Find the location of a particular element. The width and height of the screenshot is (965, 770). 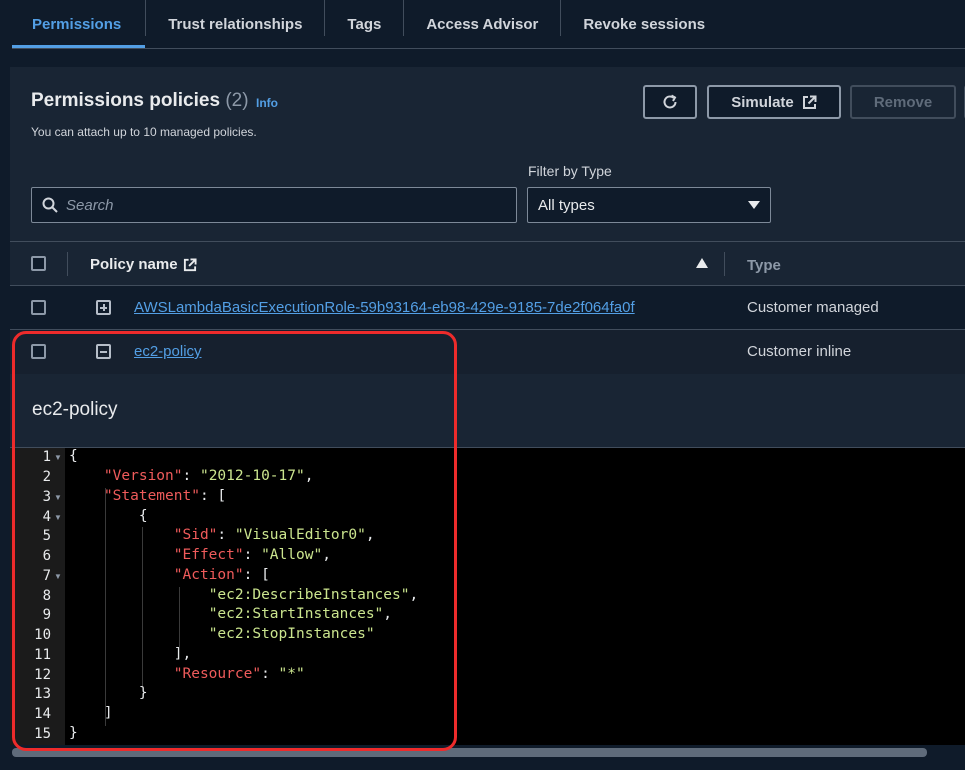

search-icon is located at coordinates (50, 205).